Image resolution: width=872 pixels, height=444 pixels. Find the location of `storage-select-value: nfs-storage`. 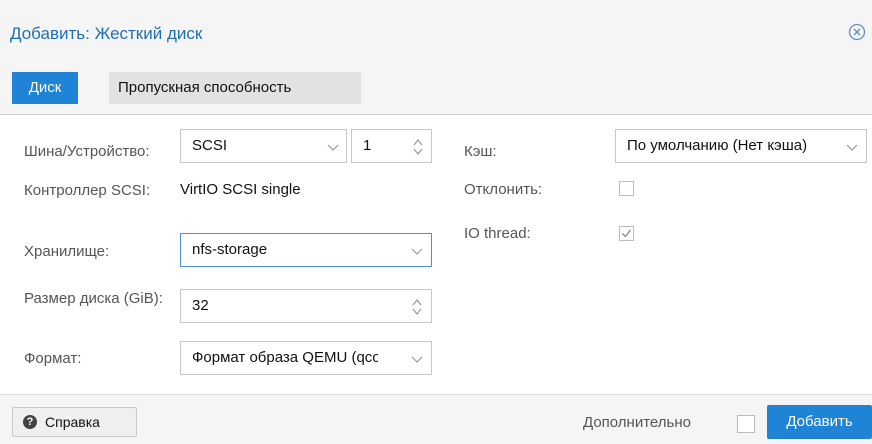

storage-select-value: nfs-storage is located at coordinates (230, 249).